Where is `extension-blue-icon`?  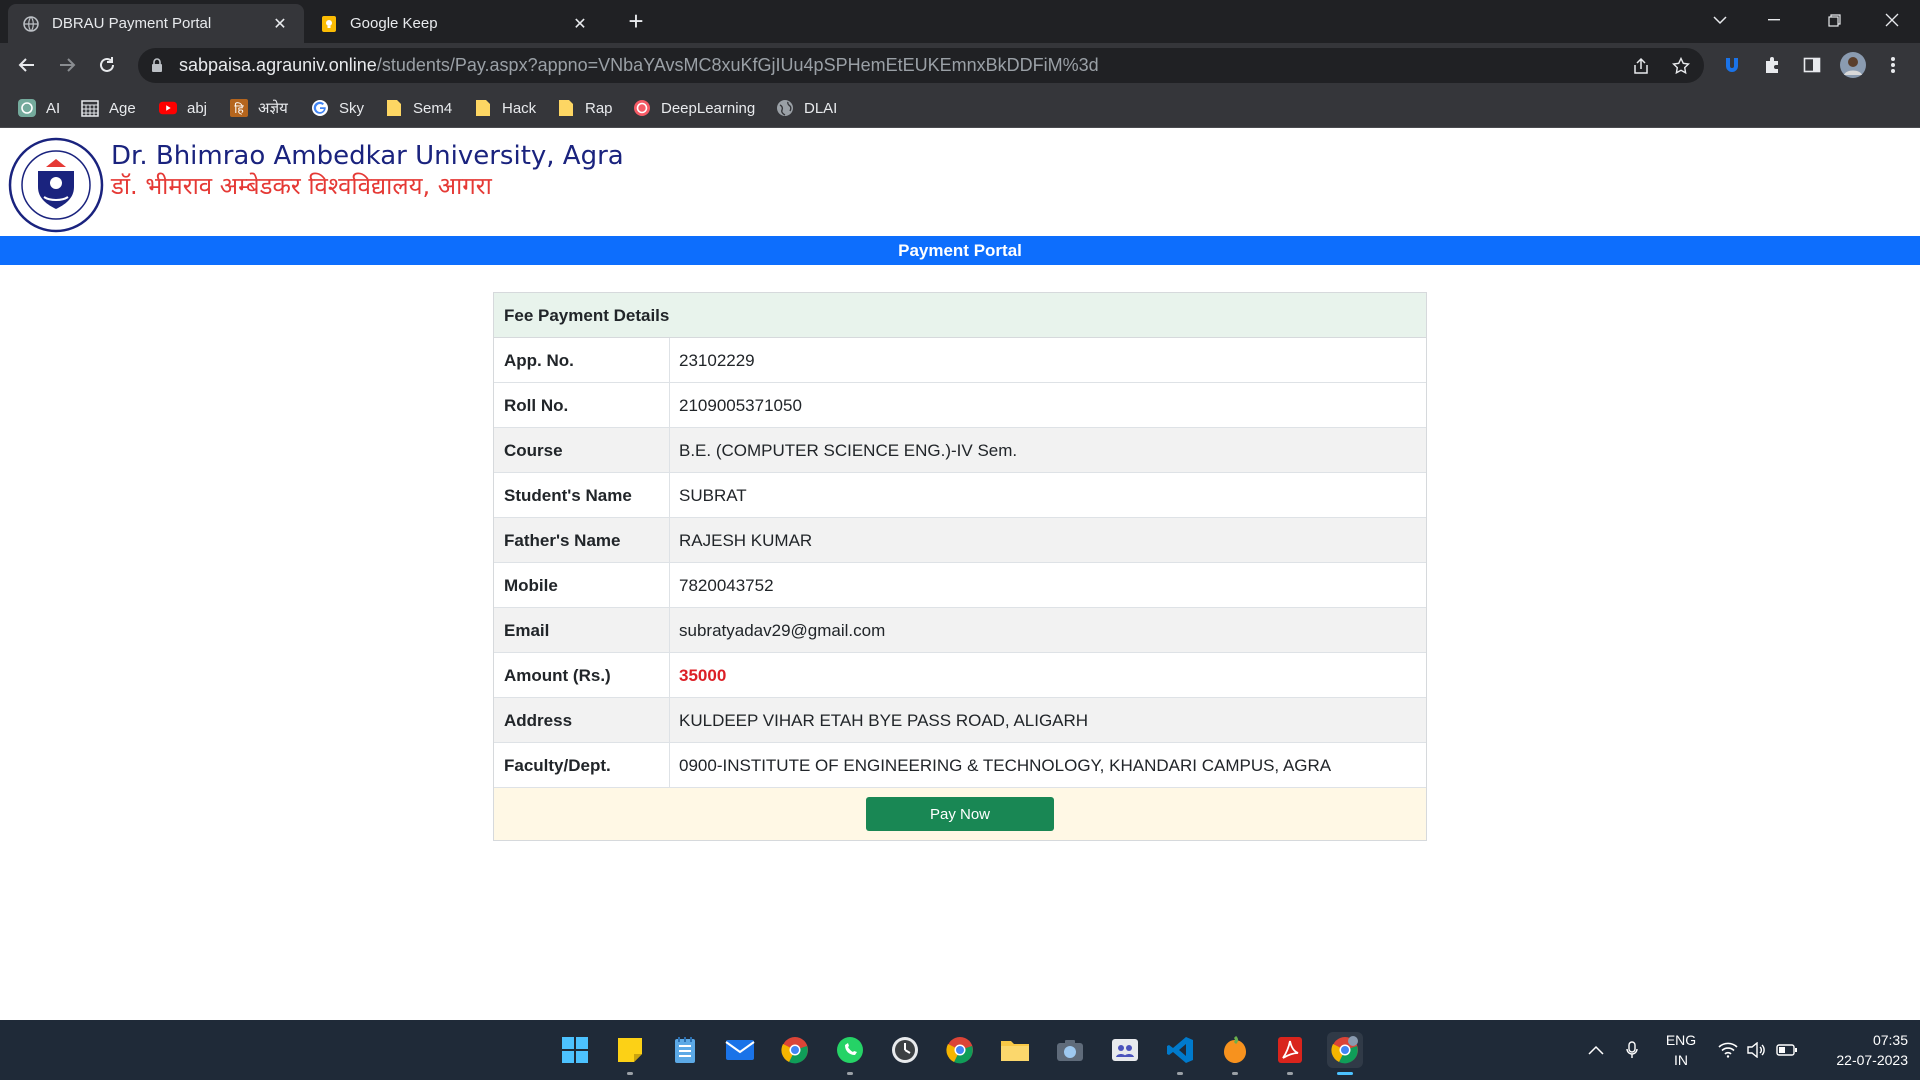
extension-blue-icon is located at coordinates (1732, 65).